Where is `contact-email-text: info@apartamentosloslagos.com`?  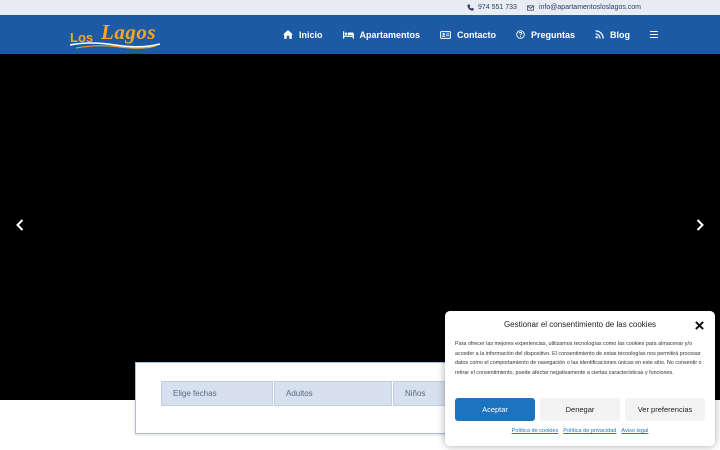 contact-email-text: info@apartamentosloslagos.com is located at coordinates (589, 7).